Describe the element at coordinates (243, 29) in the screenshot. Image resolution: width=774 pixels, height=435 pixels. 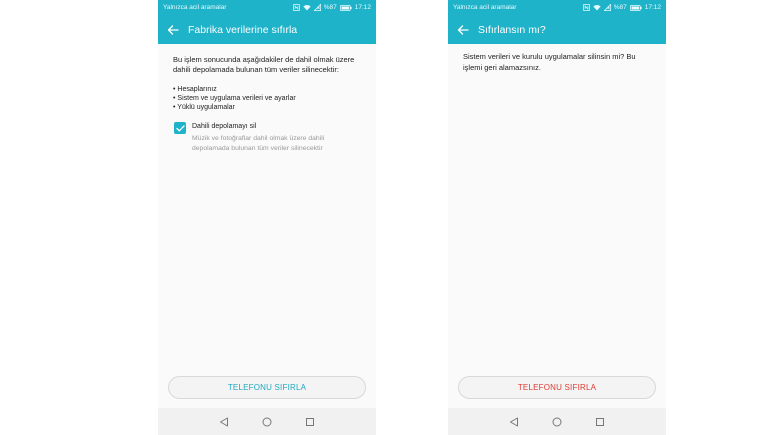
I see `page-title: Fabrika verilerine sıfırla` at that location.